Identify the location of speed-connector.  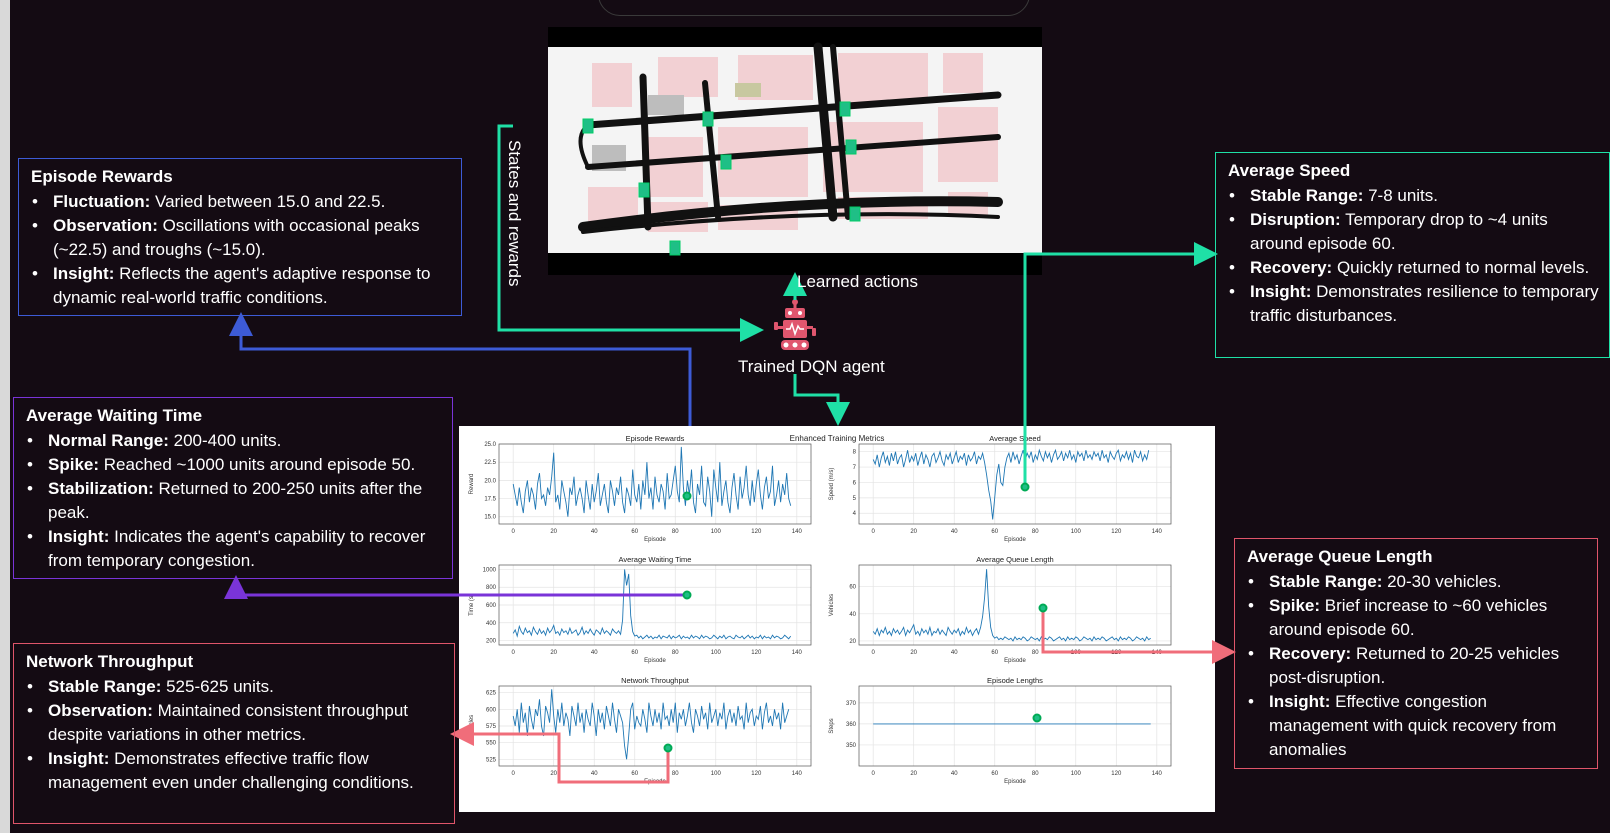
(1120, 364).